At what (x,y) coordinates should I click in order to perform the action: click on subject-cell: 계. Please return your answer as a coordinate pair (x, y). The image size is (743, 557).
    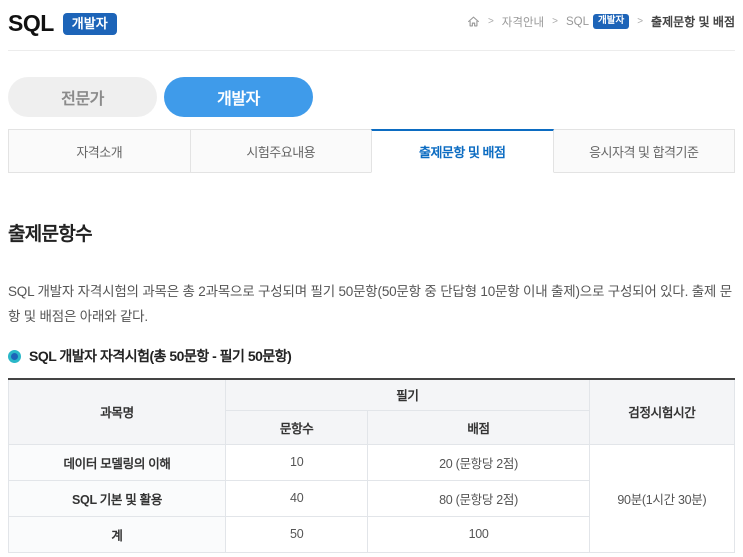
    Looking at the image, I should click on (117, 534).